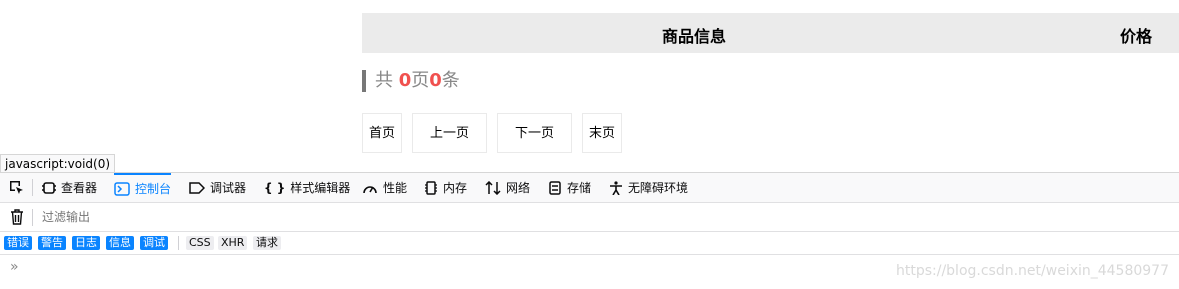  I want to click on level-info-toggle: 信息, so click(120, 243).